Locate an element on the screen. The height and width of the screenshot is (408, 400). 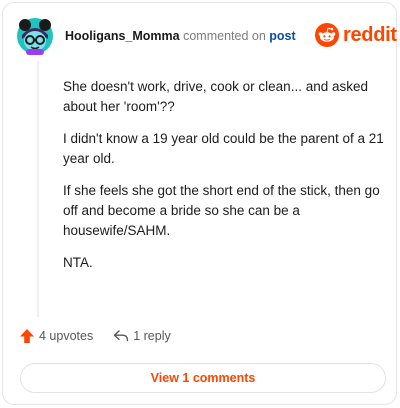
user-avatar is located at coordinates (35, 36).